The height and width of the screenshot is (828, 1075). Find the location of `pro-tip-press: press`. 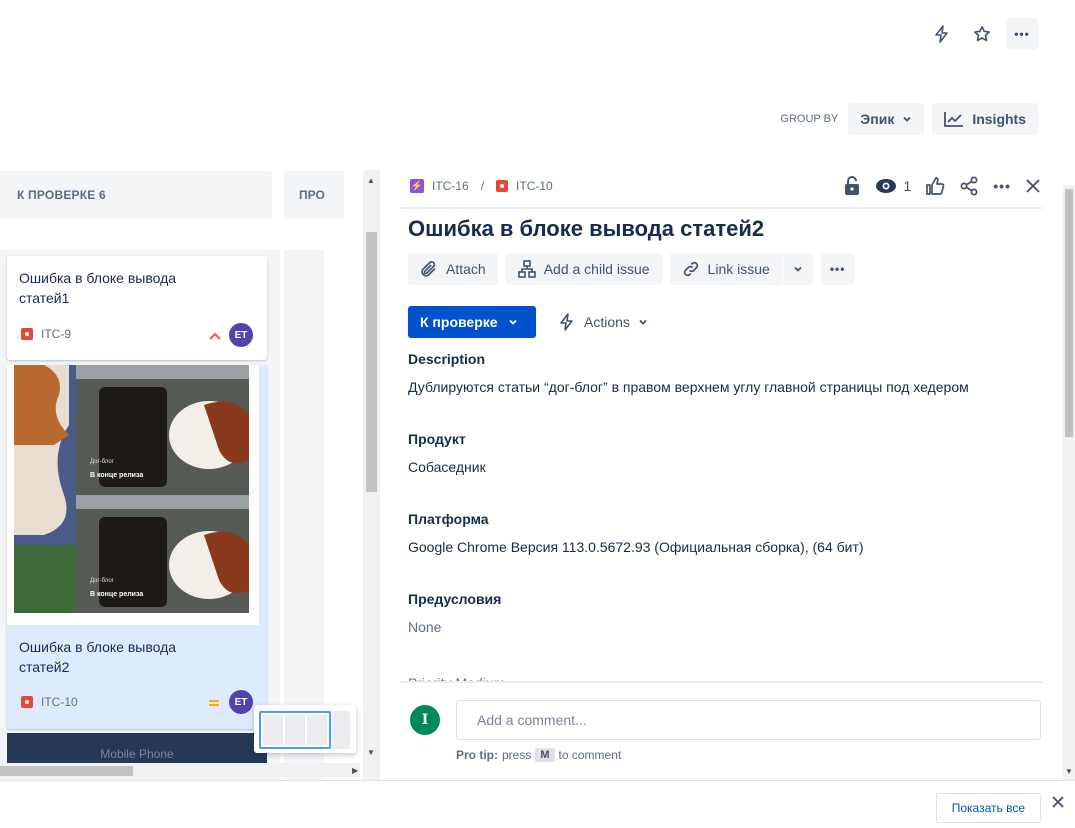

pro-tip-press: press is located at coordinates (517, 755).